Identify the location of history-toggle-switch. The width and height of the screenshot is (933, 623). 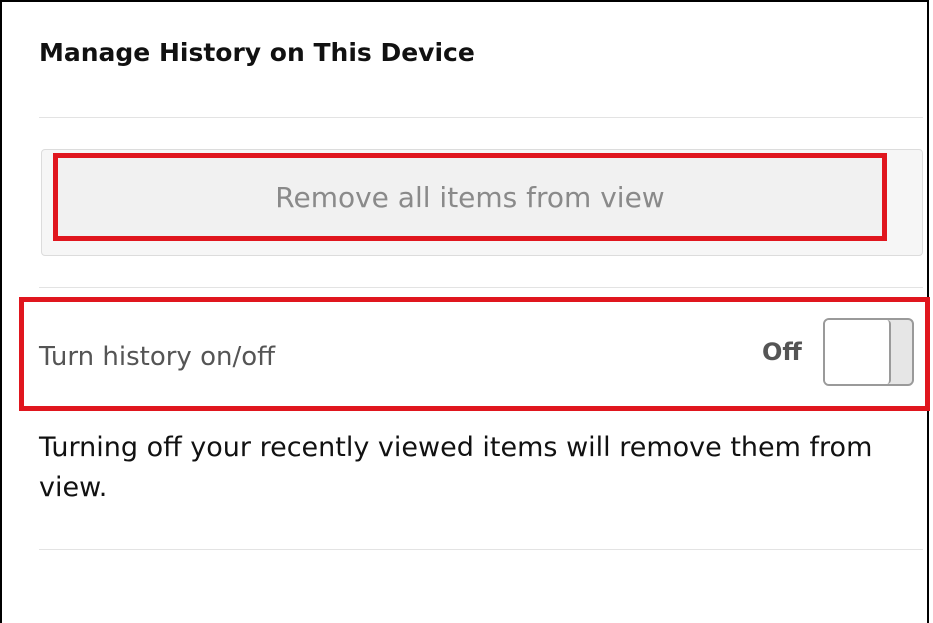
(868, 352).